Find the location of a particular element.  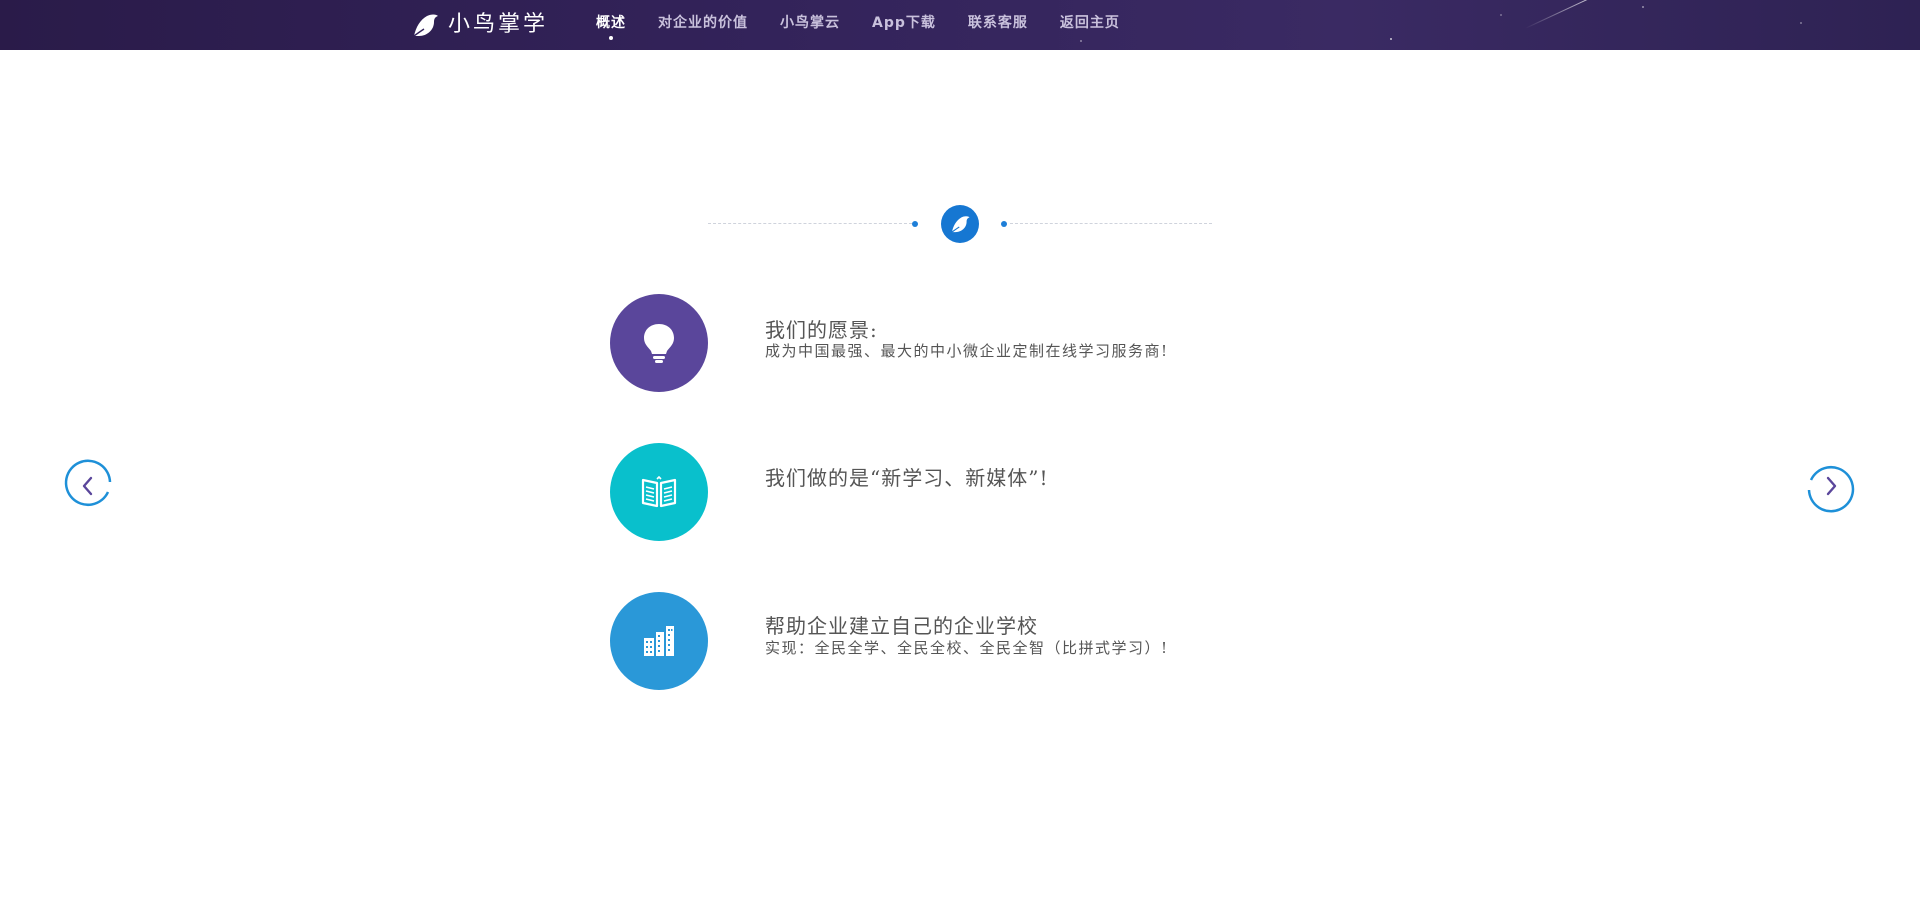

feature-title: 我们做的是“新学习、新媒体”! is located at coordinates (907, 478).